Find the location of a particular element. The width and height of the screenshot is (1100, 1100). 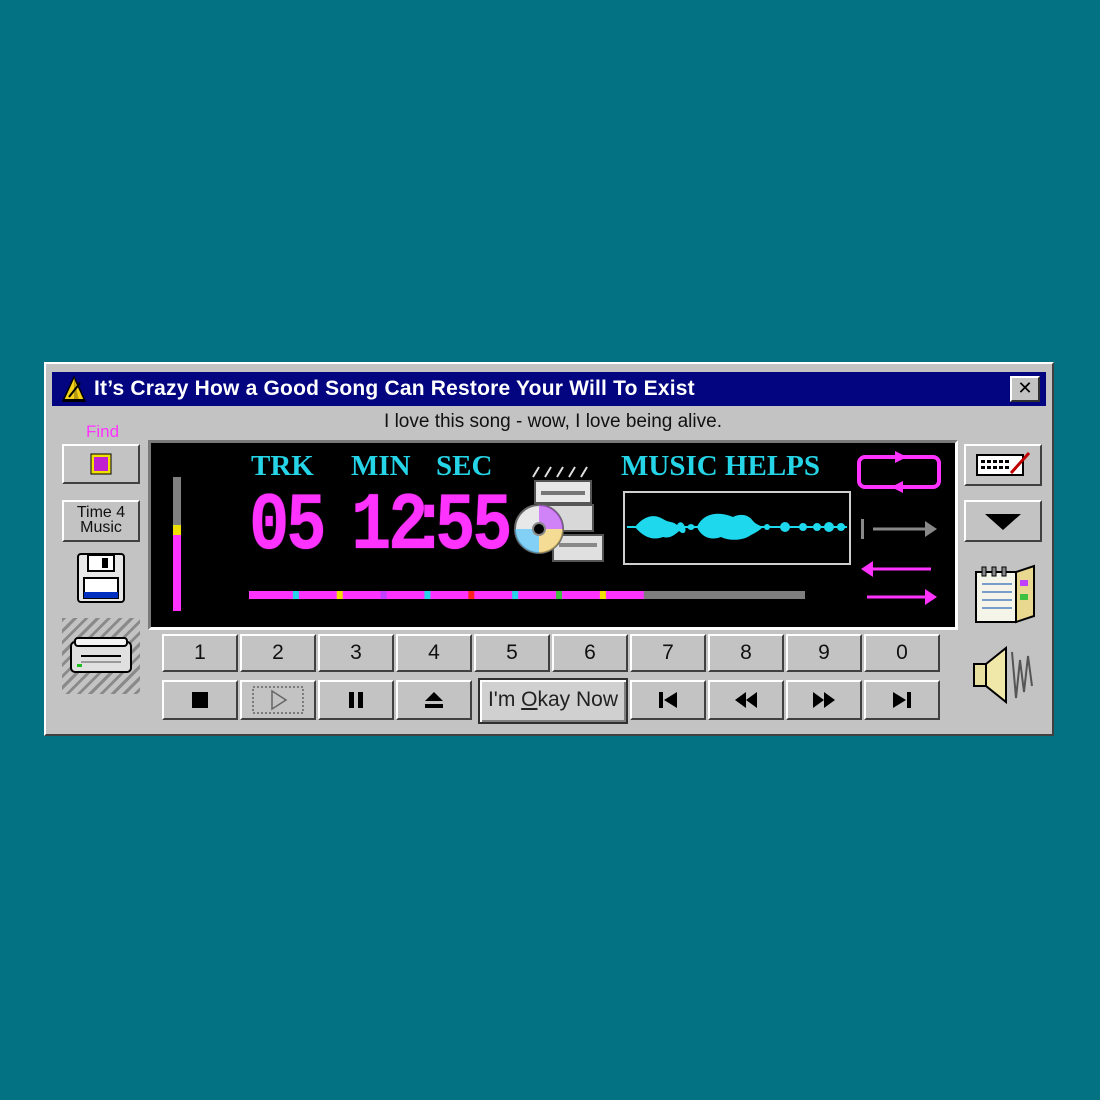

time-4-music-line1: Time 4 is located at coordinates (101, 512).